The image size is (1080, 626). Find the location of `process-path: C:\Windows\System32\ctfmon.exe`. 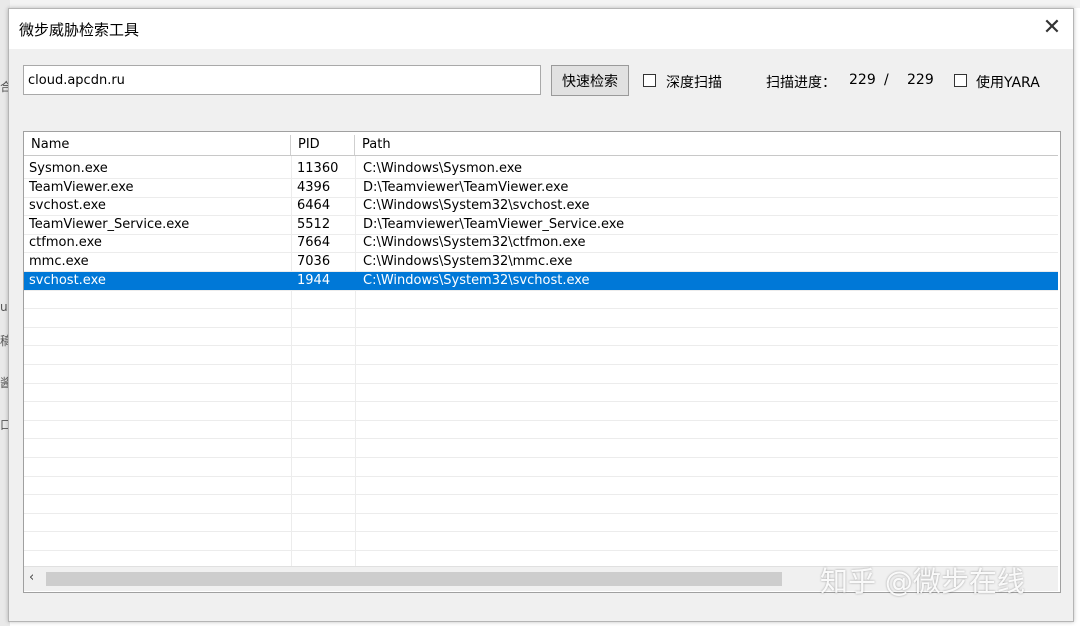

process-path: C:\Windows\System32\ctfmon.exe is located at coordinates (474, 243).